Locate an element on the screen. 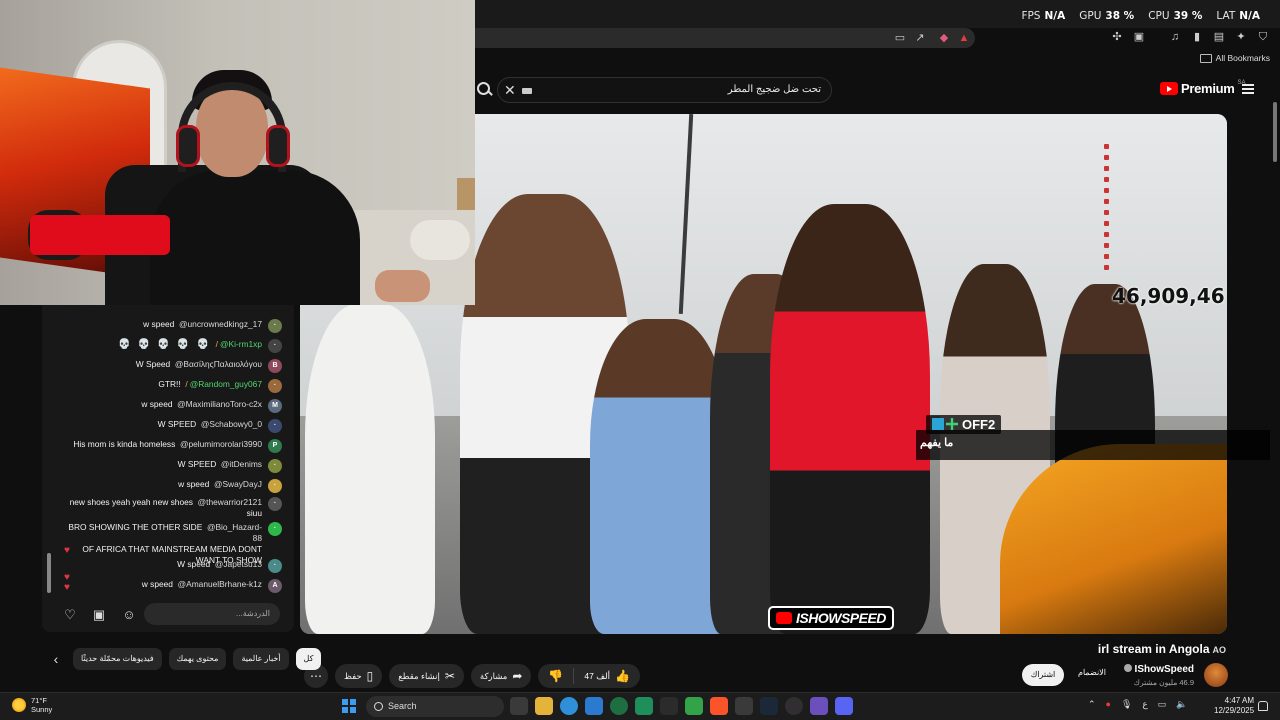 This screenshot has height=720, width=1280. chat-username: @Random_guy067 is located at coordinates (226, 384).